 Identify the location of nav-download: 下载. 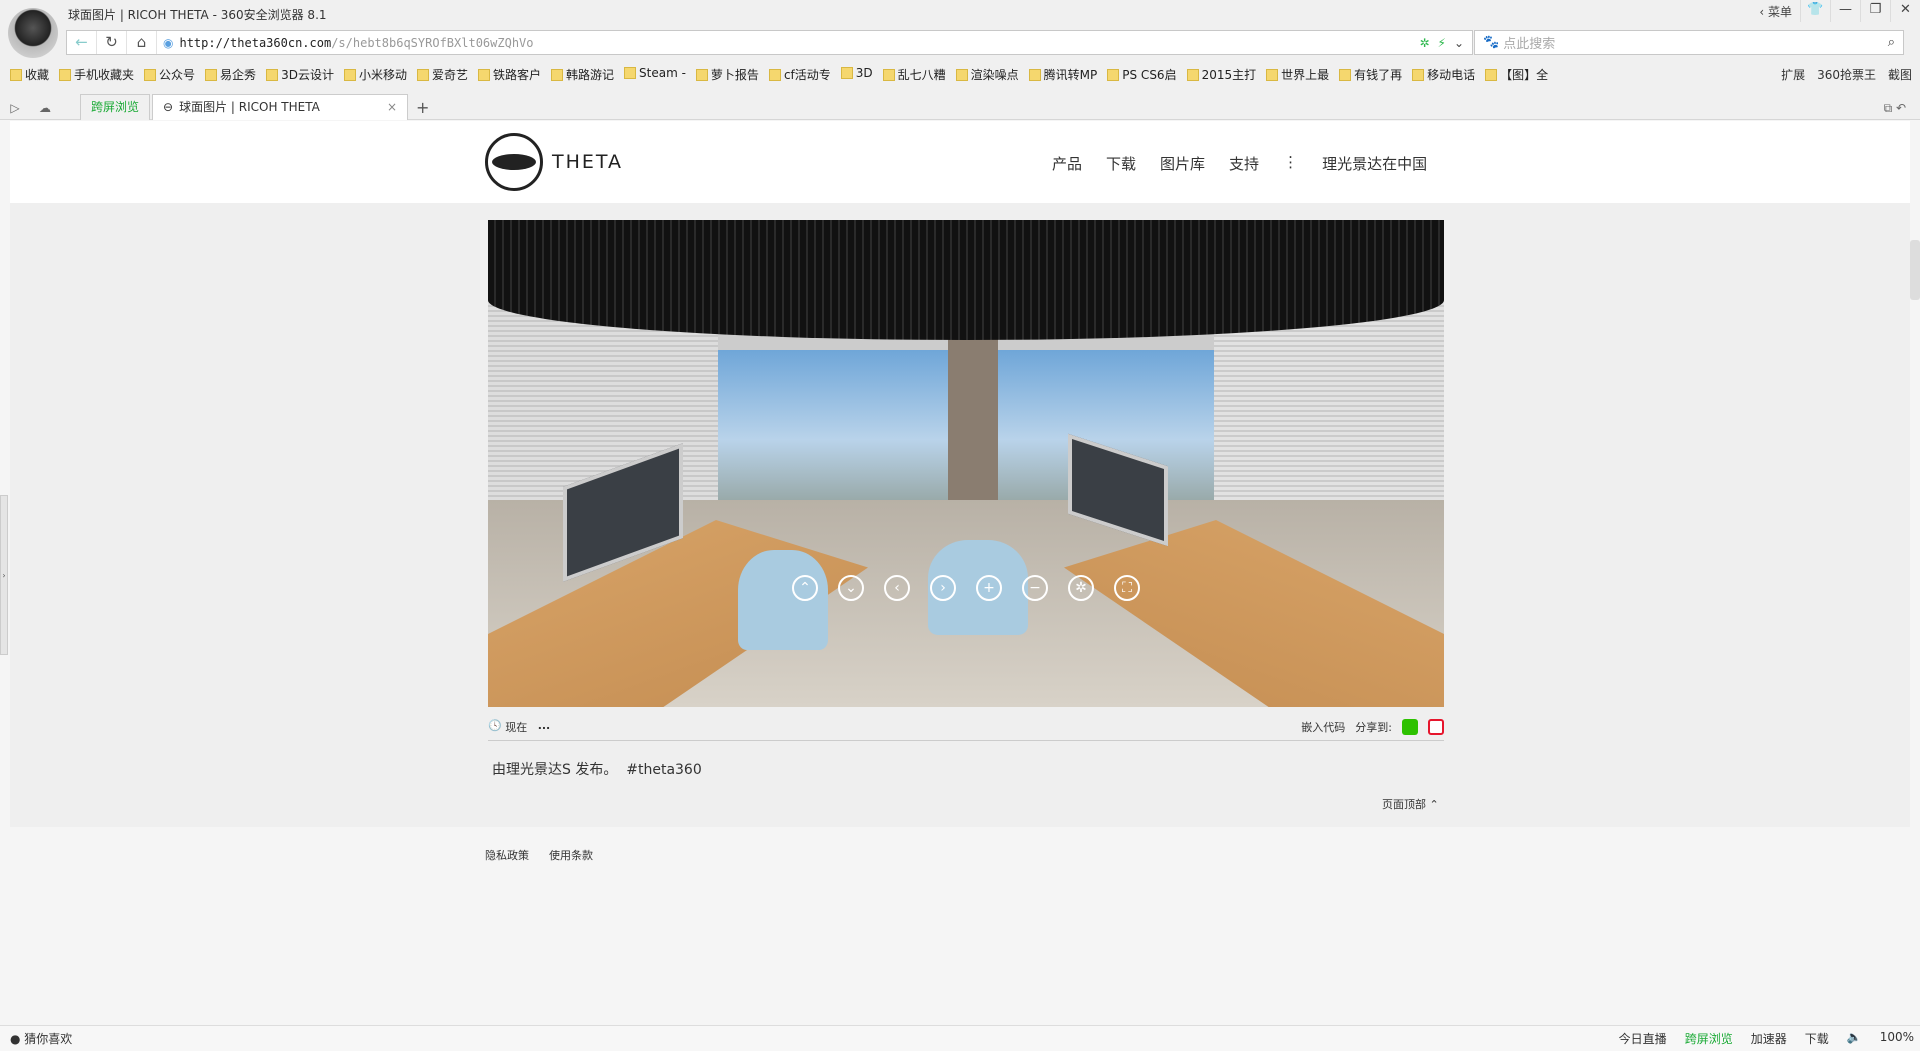
(1121, 163).